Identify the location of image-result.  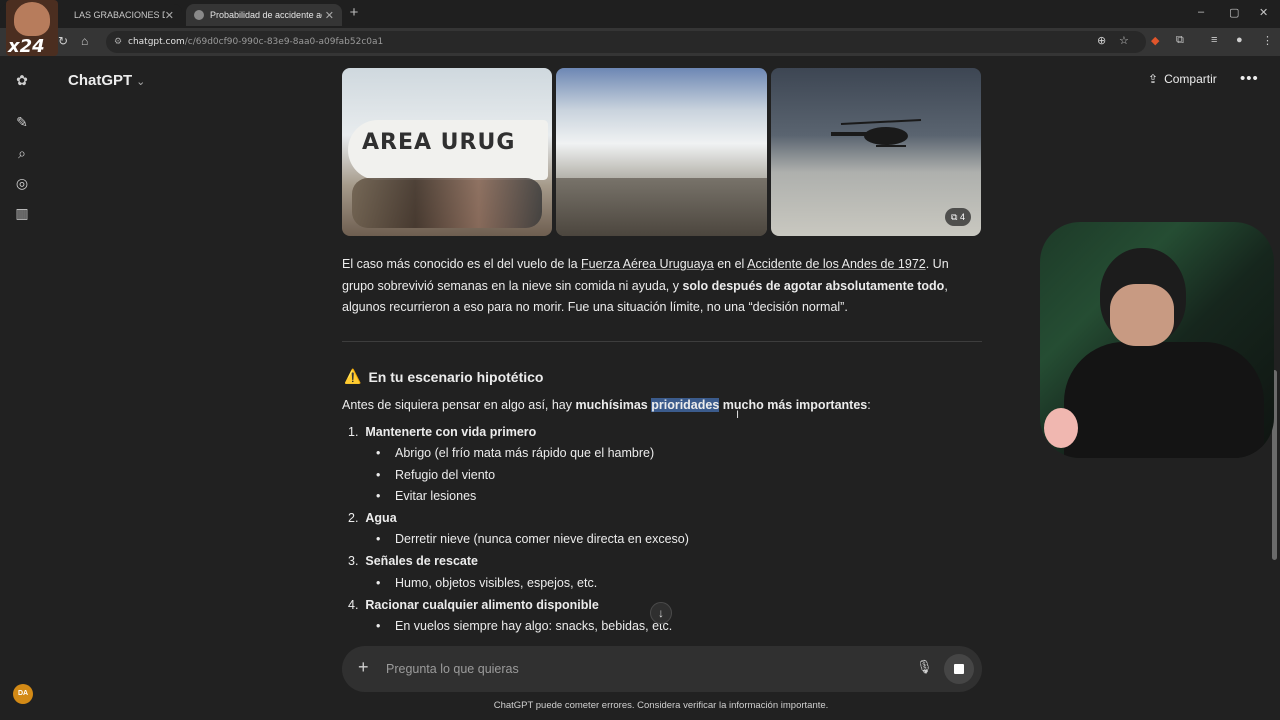
(661, 152).